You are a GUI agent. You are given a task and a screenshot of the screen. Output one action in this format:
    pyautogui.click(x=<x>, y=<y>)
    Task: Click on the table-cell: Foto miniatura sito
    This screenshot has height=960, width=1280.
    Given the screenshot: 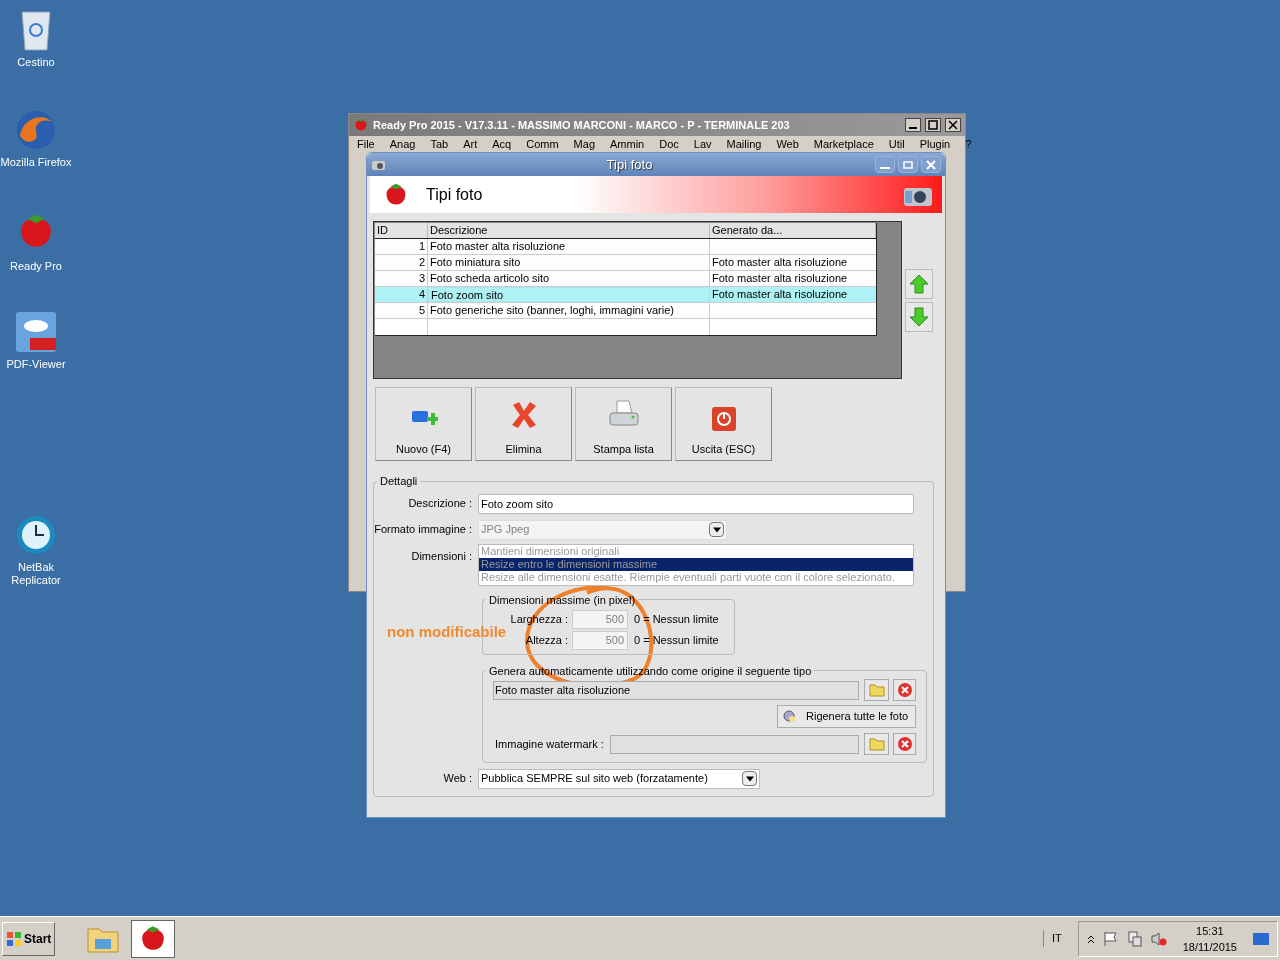 What is the action you would take?
    pyautogui.click(x=569, y=262)
    